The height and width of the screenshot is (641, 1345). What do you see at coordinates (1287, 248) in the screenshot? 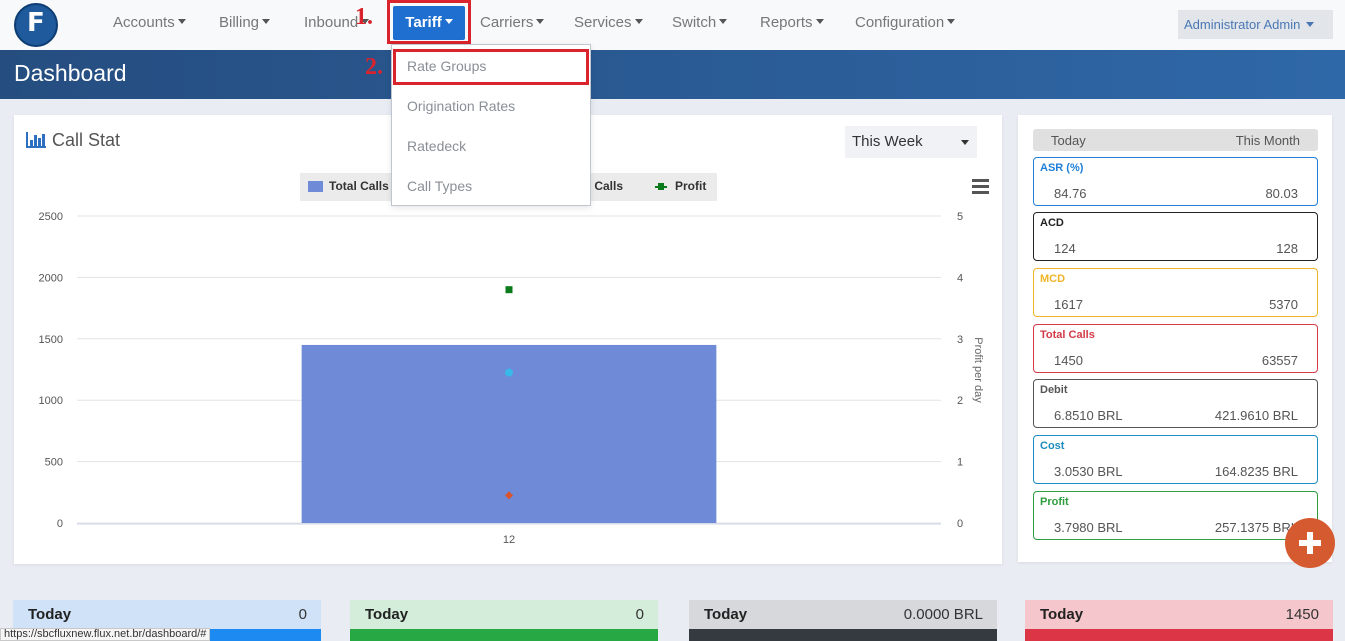
I see `stat-value-month: 128` at bounding box center [1287, 248].